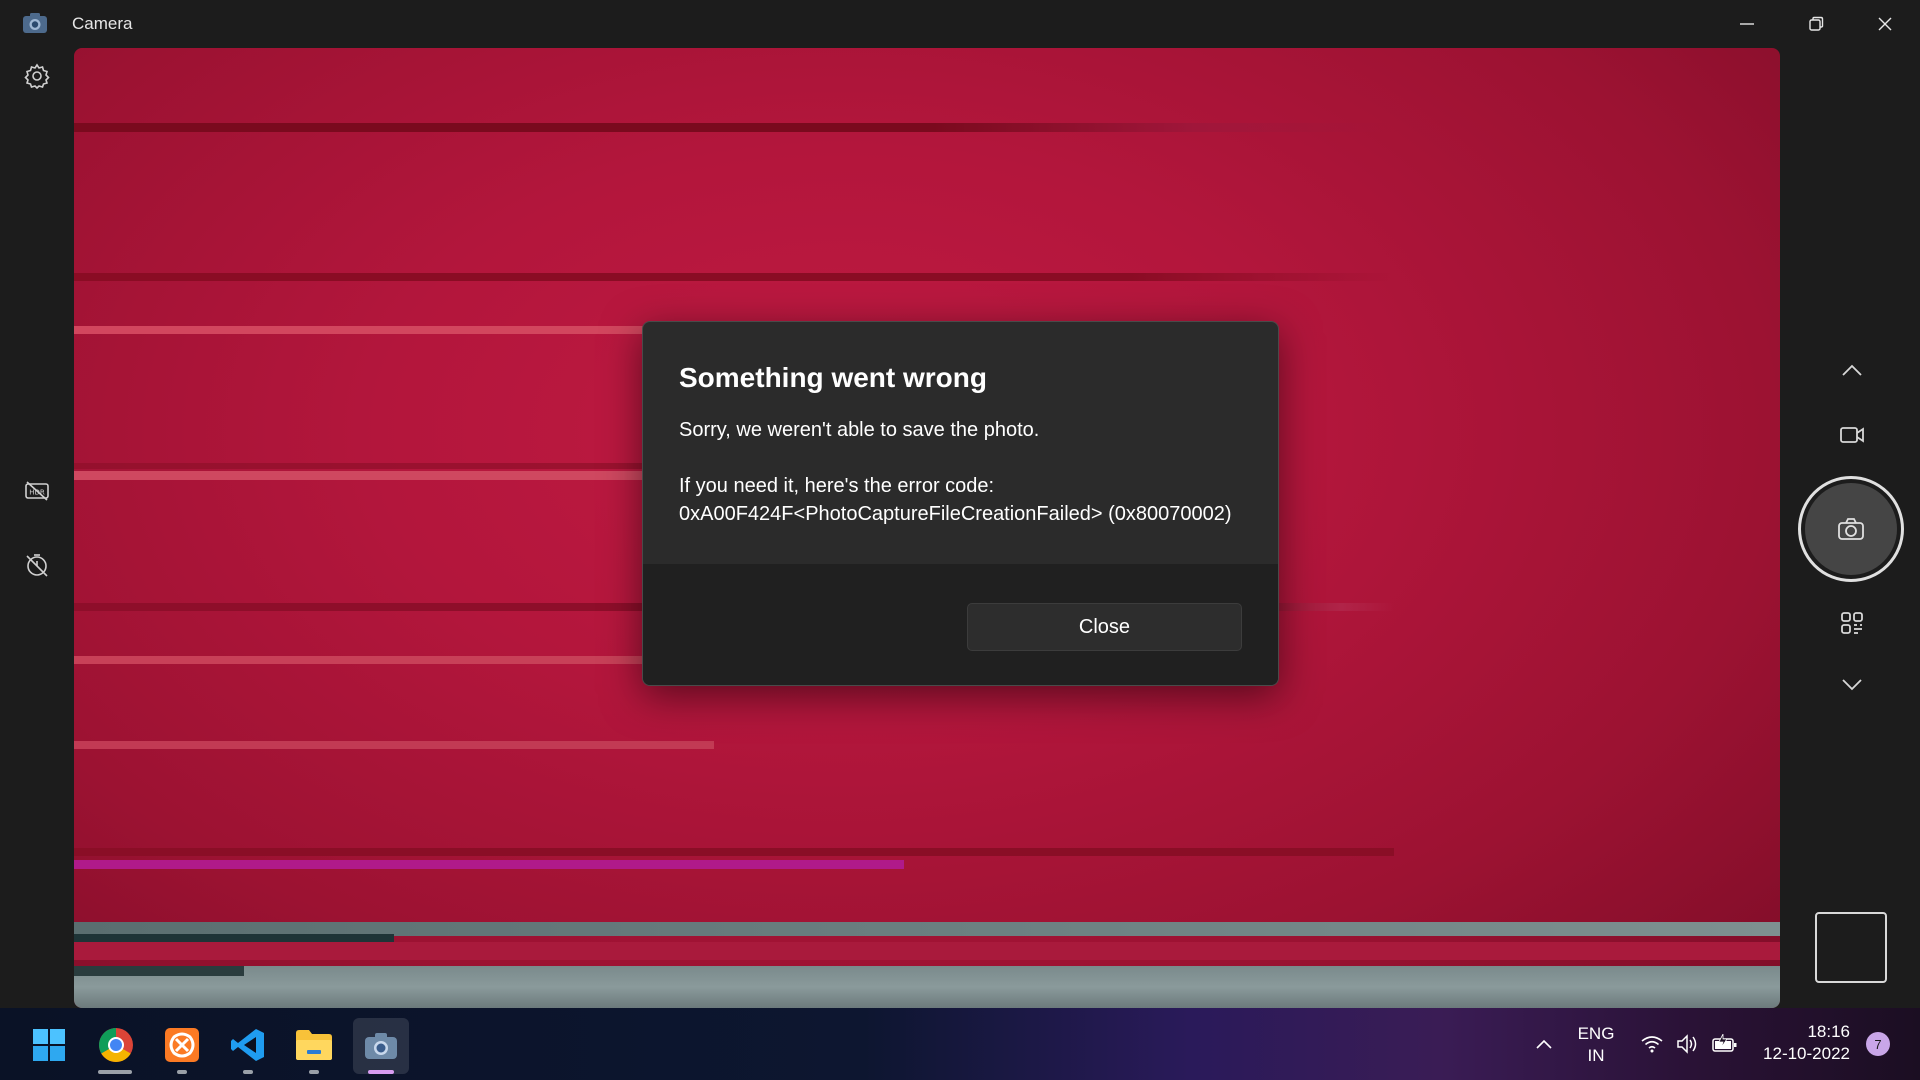  What do you see at coordinates (1689, 1044) in the screenshot?
I see `volume-icon` at bounding box center [1689, 1044].